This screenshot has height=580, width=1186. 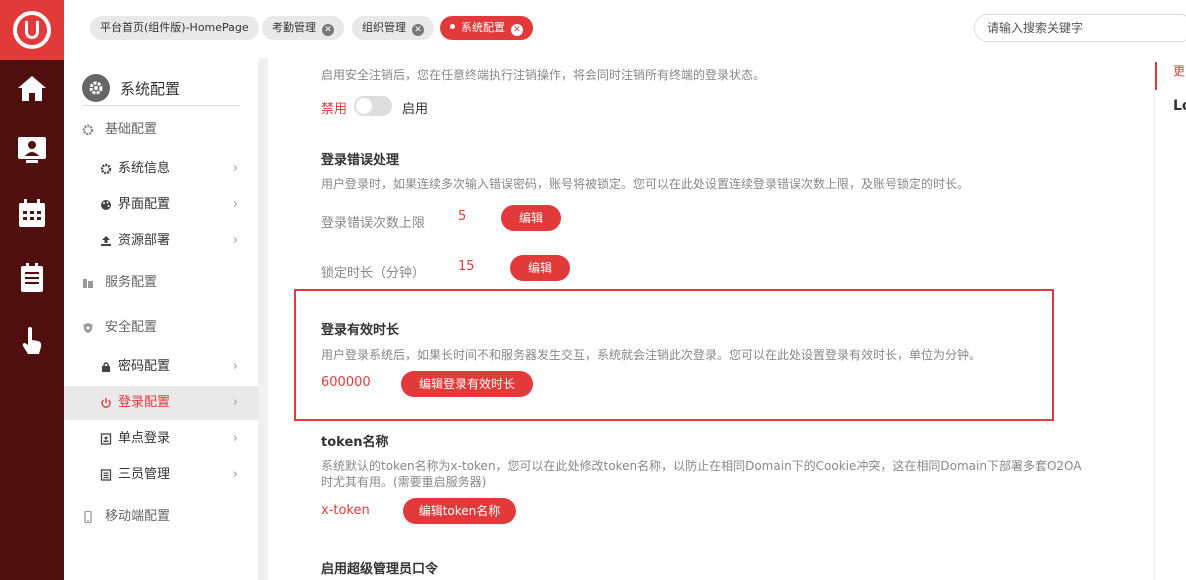 What do you see at coordinates (1080, 28) in the screenshot?
I see `search-input: 请输入搜索关键字` at bounding box center [1080, 28].